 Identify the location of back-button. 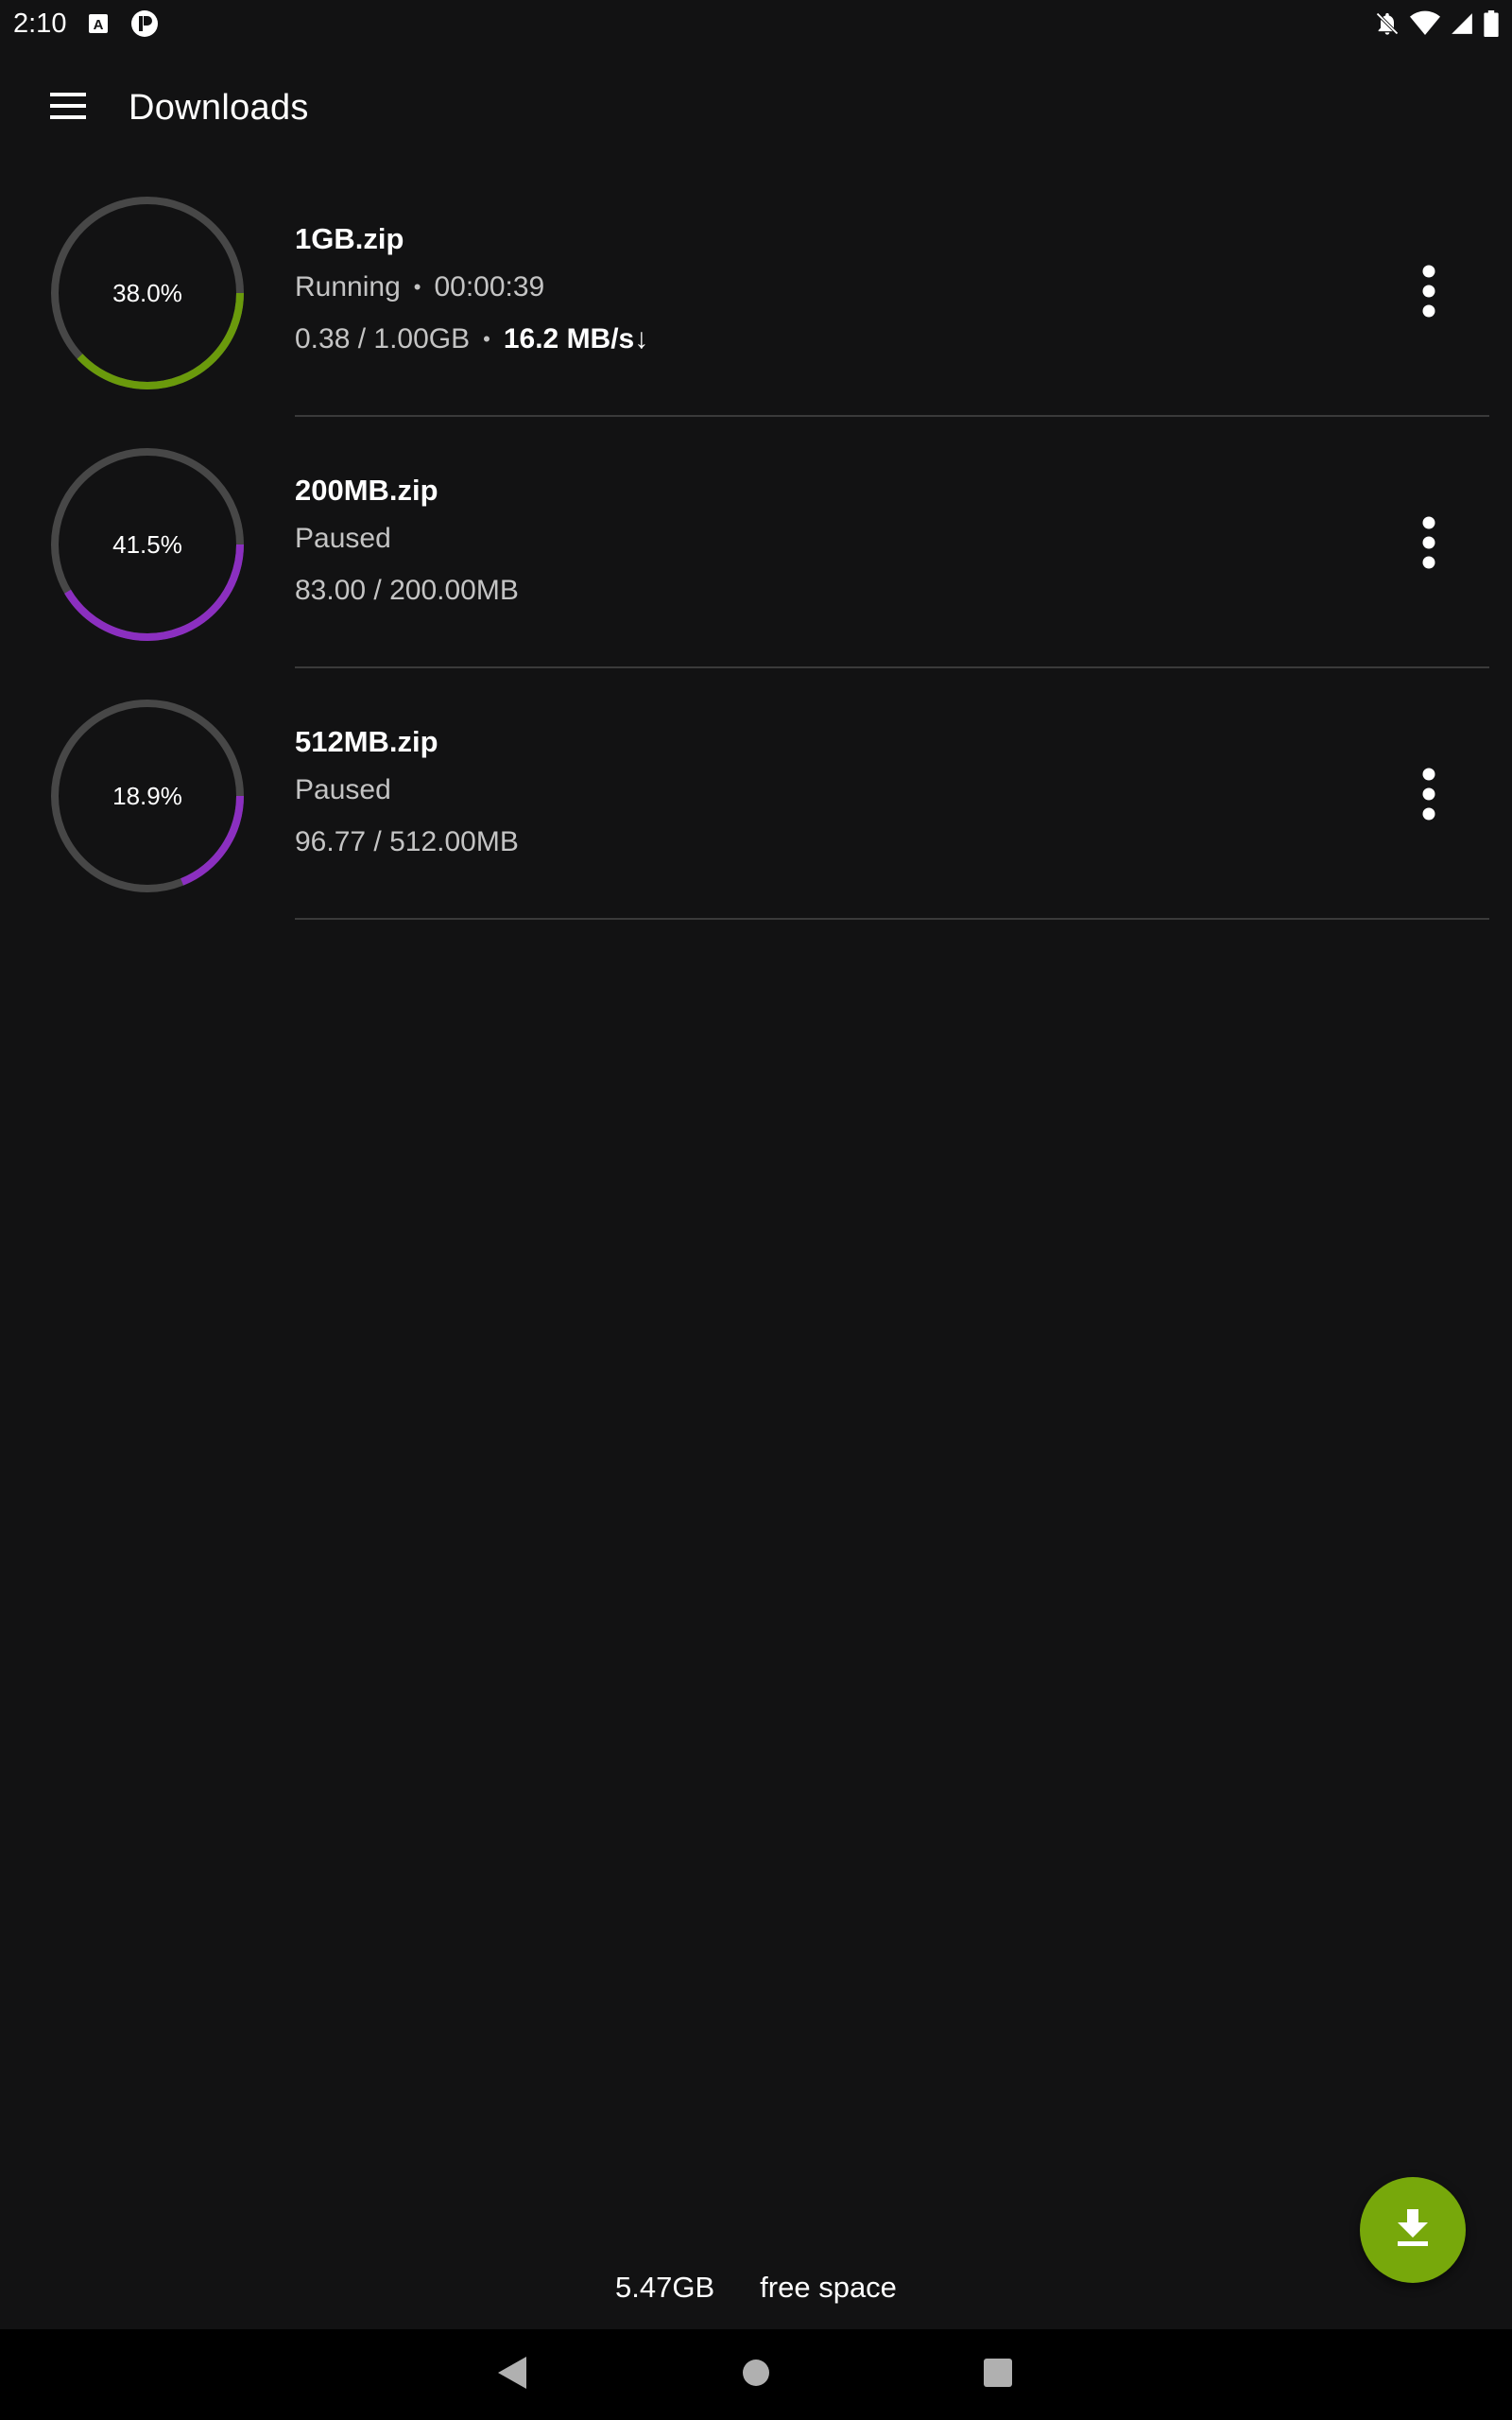
(513, 2374).